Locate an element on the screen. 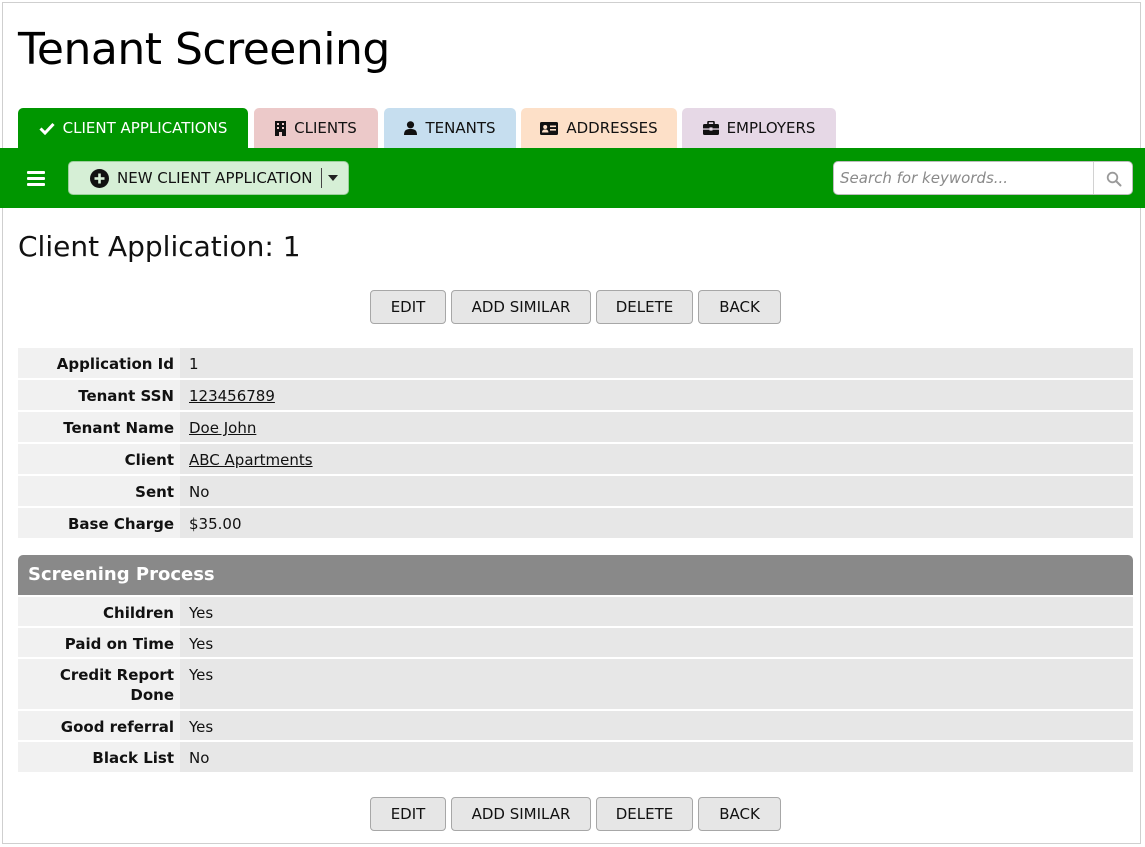  tab-tenants: TENANTS is located at coordinates (450, 128).